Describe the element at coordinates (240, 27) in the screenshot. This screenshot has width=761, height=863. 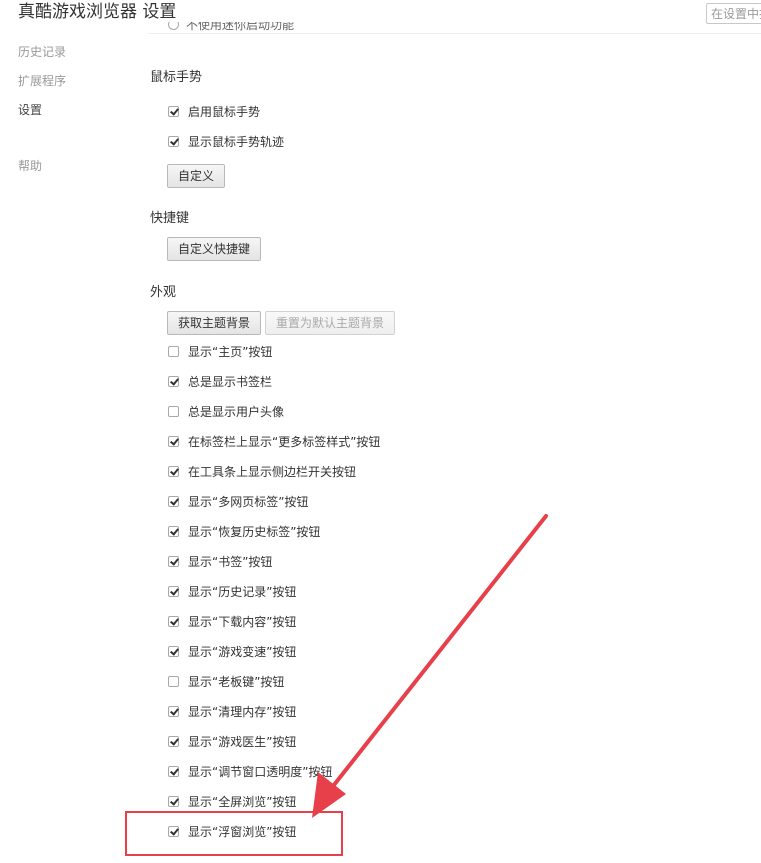
I see `partial-option-label: 不使用迷你启动功能` at that location.